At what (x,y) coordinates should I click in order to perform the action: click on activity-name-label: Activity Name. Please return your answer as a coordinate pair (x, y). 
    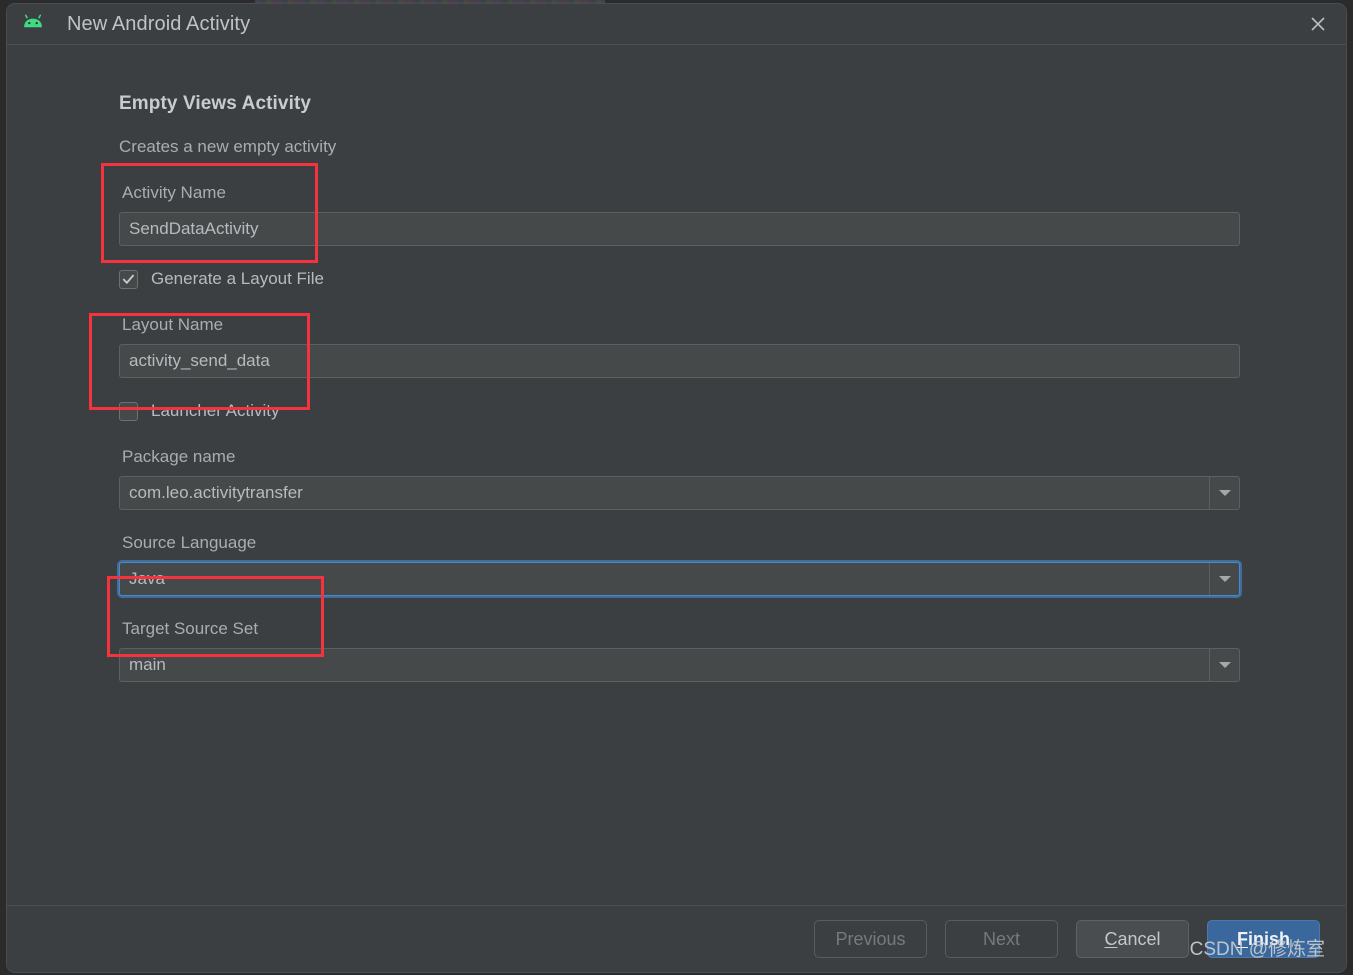
    Looking at the image, I should click on (174, 192).